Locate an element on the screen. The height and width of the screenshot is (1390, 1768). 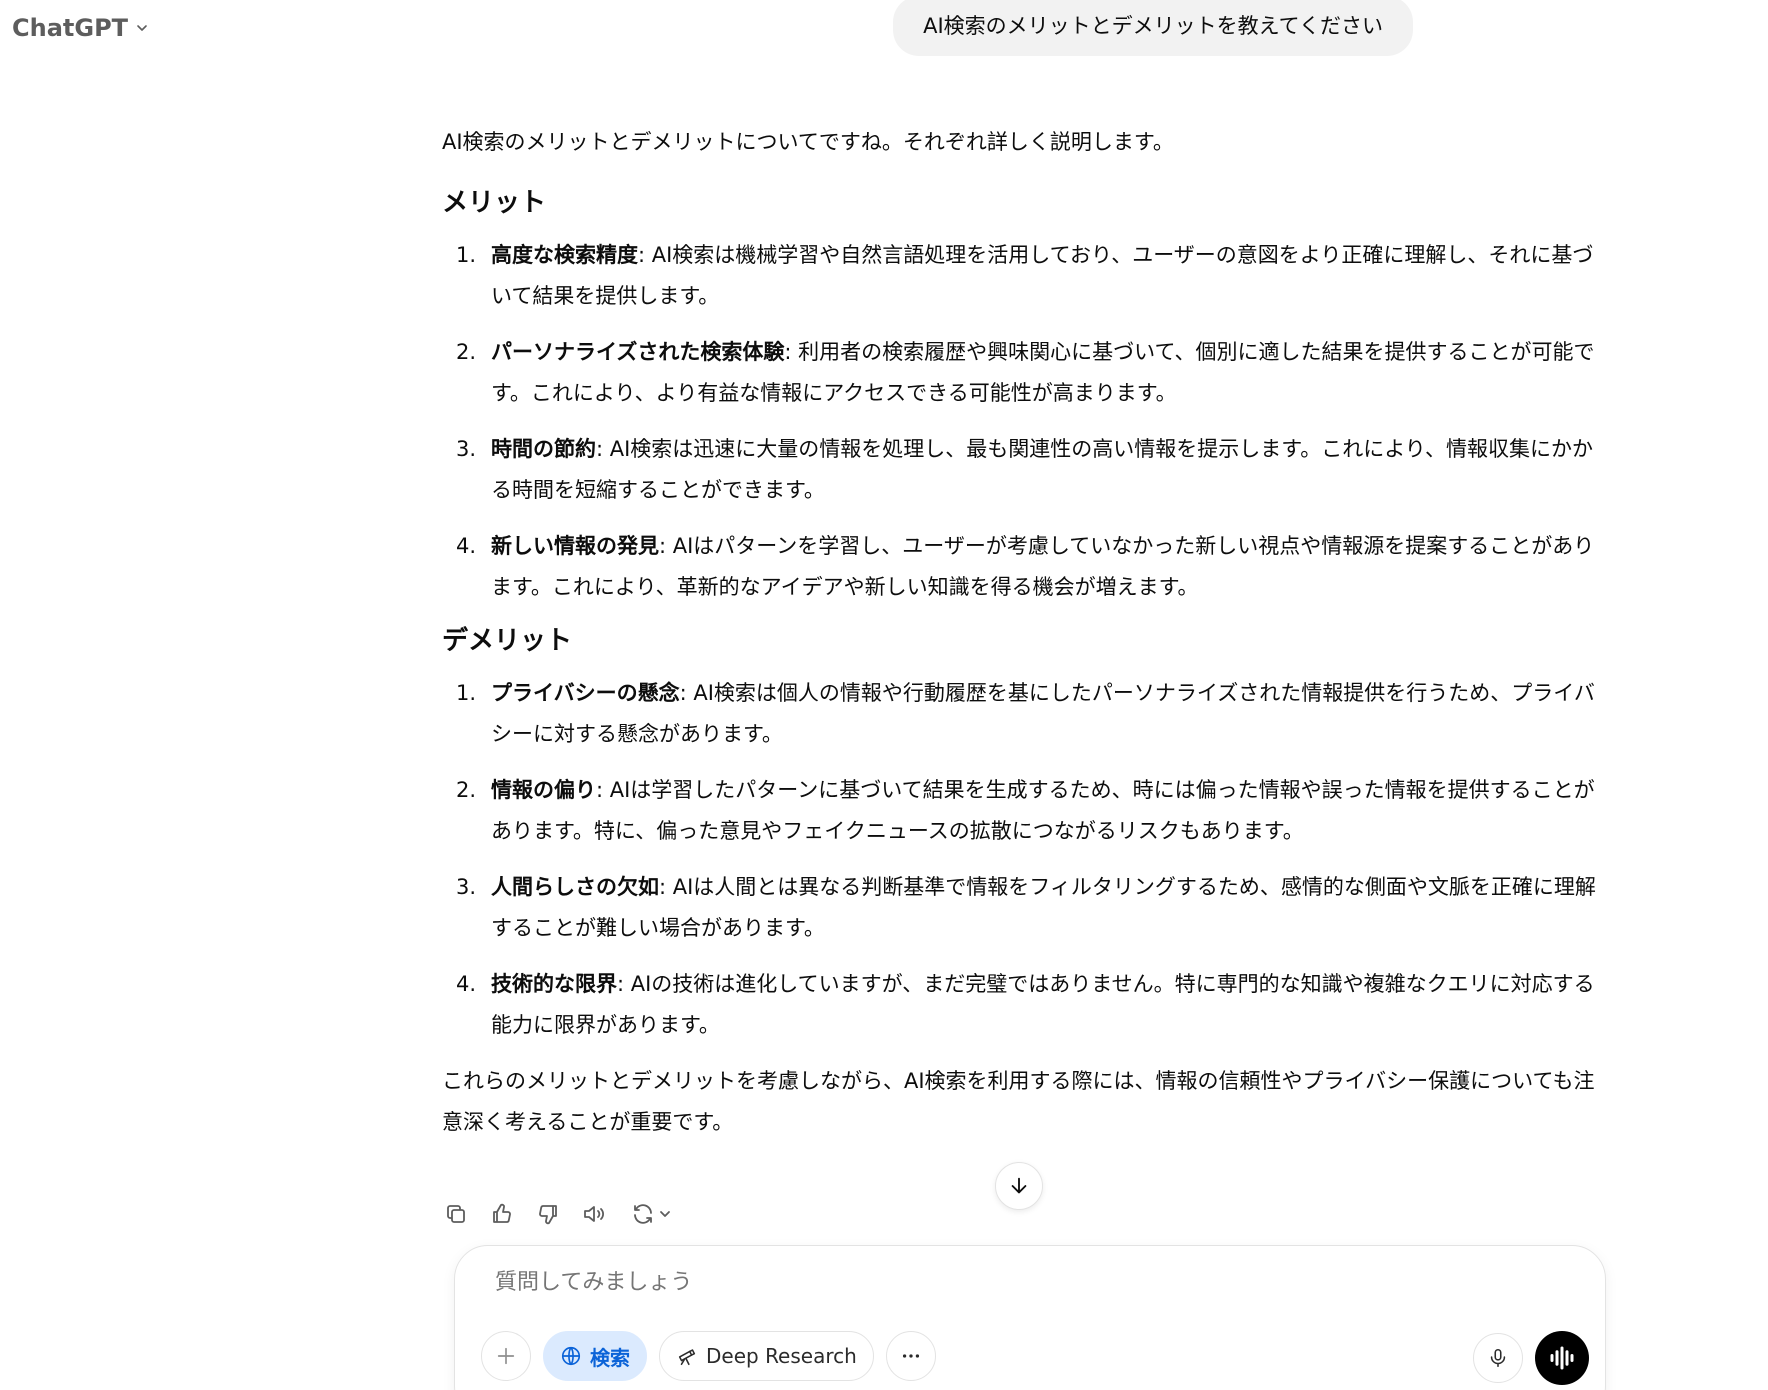
read-aloud-icon is located at coordinates (594, 1214).